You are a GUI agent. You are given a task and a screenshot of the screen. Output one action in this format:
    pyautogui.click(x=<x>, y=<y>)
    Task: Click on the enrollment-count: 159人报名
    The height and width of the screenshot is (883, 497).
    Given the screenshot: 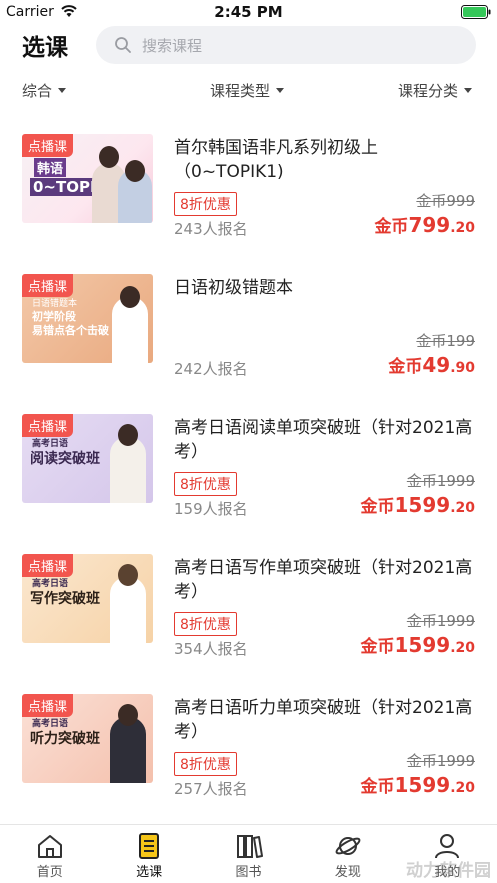 What is the action you would take?
    pyautogui.click(x=211, y=509)
    